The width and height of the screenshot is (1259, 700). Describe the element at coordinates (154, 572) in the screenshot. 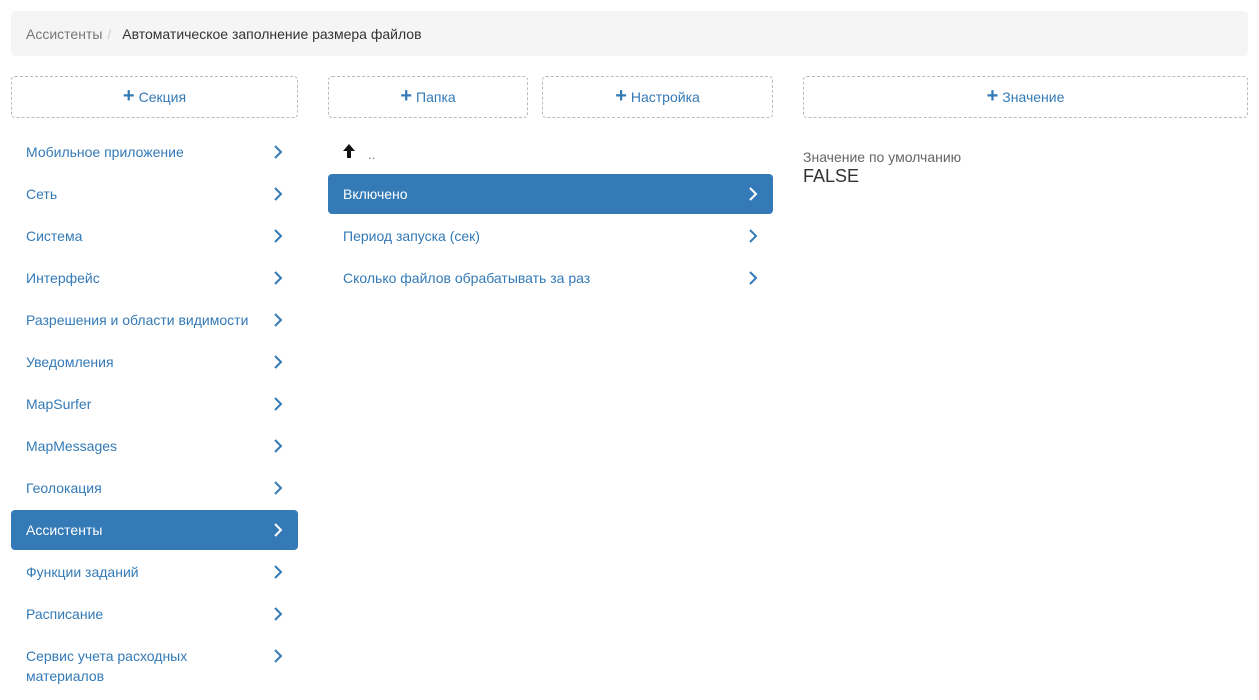

I see `section-item: Функции заданий` at that location.